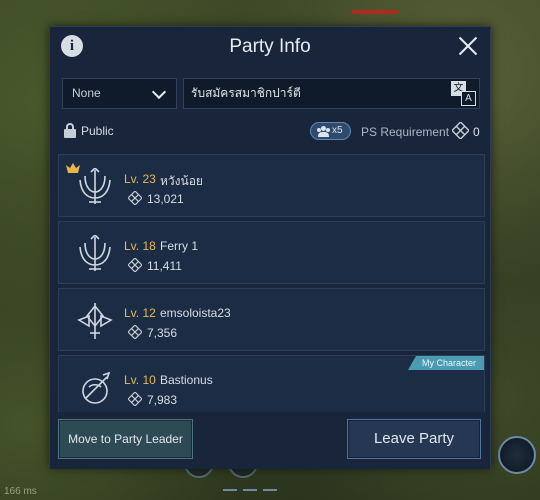  I want to click on list-item: Lv. 23 หวังน้อย 13,021, so click(271, 185).